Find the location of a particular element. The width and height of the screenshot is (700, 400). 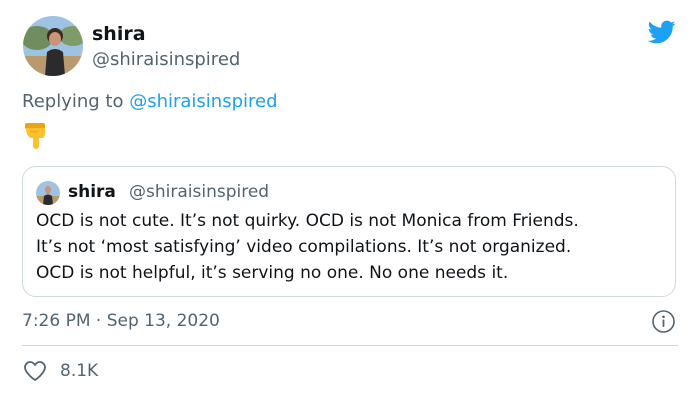

replying-to-line: Replying to @shiraisinspired is located at coordinates (150, 102).